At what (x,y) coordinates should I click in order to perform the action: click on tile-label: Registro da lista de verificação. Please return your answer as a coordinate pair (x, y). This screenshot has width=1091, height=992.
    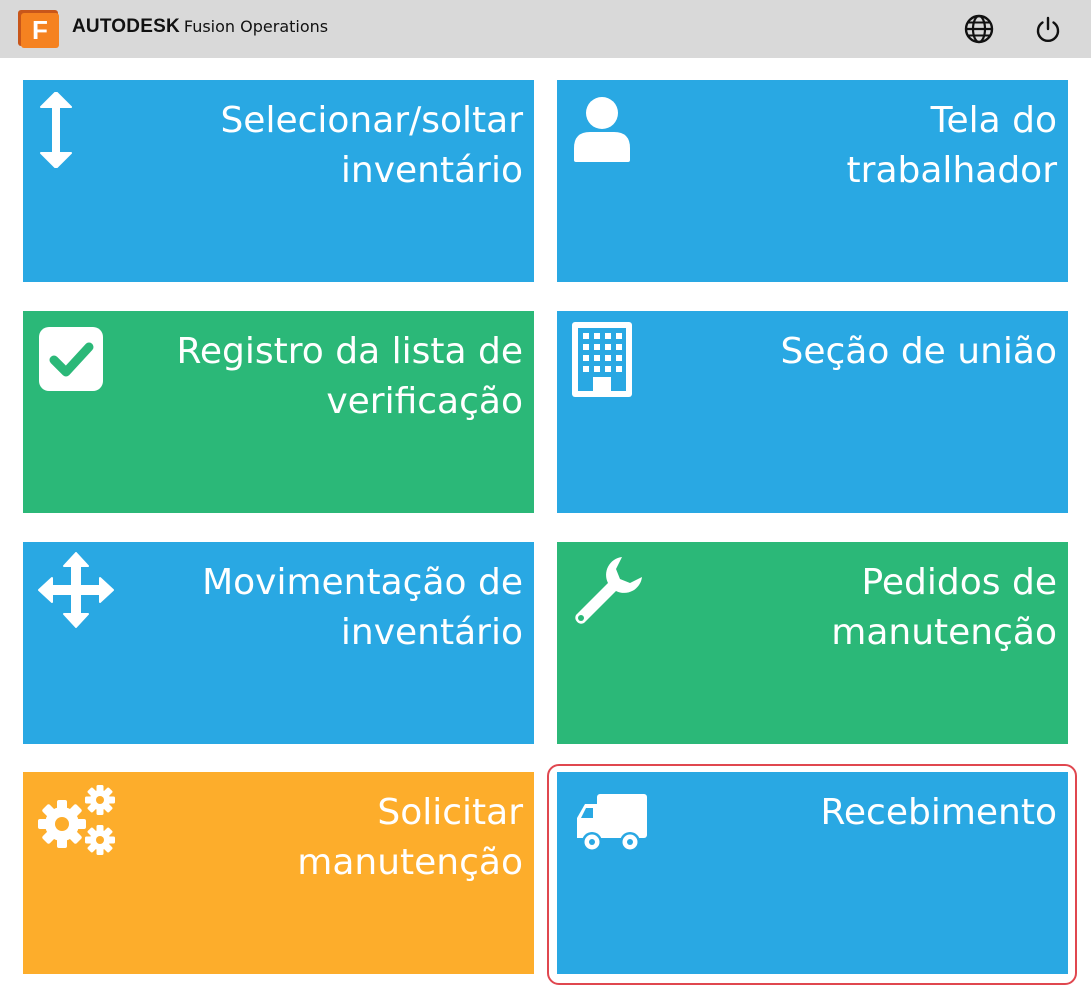
    Looking at the image, I should click on (349, 376).